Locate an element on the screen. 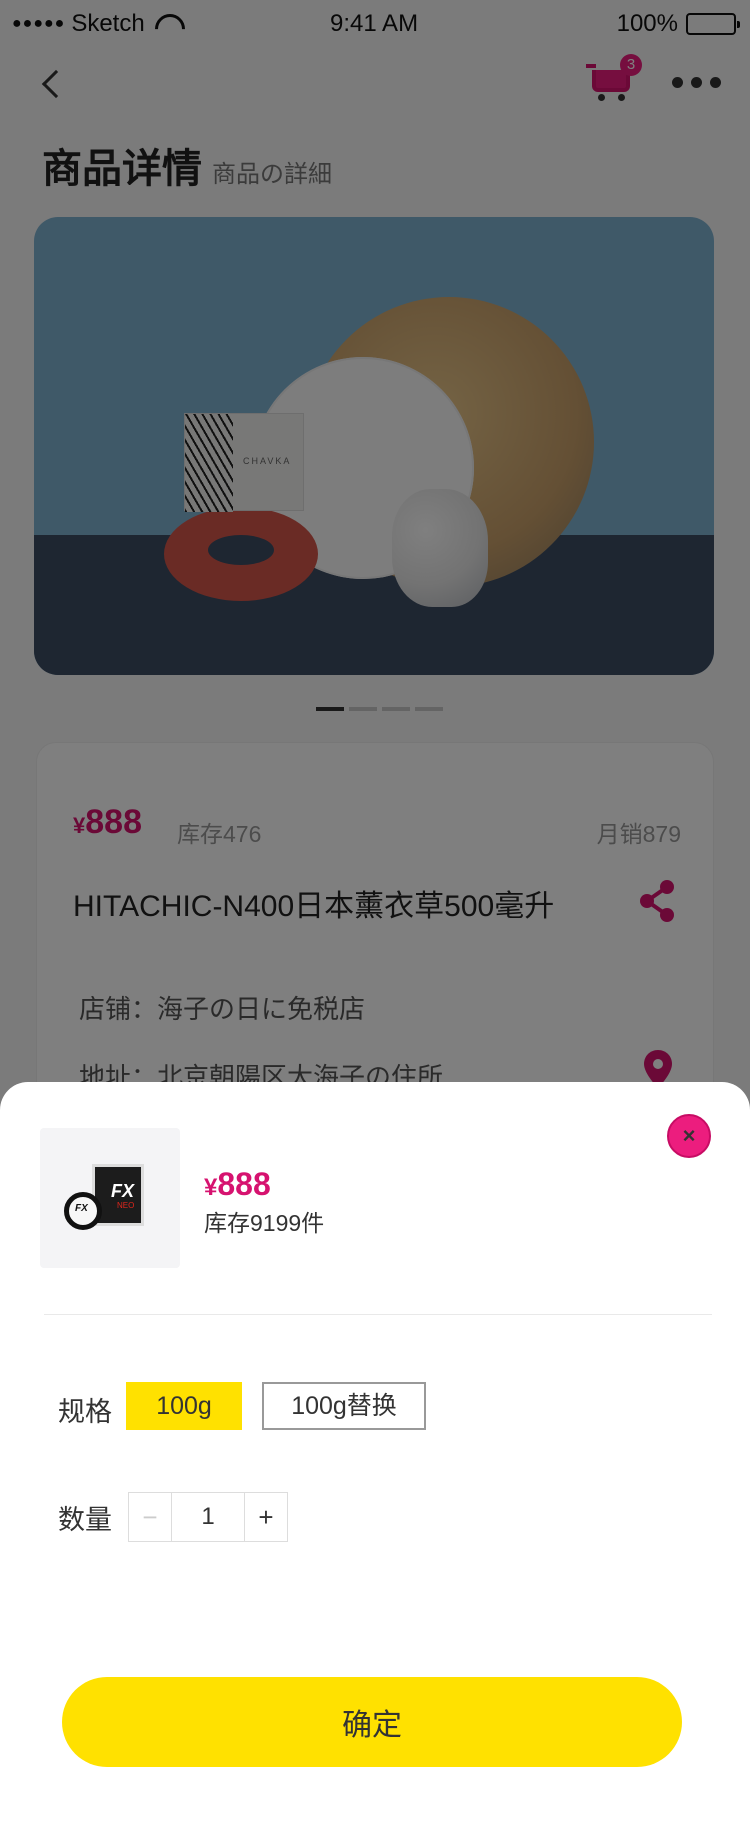 This screenshot has height=1846, width=750. quantity-value: 1 is located at coordinates (208, 1517).